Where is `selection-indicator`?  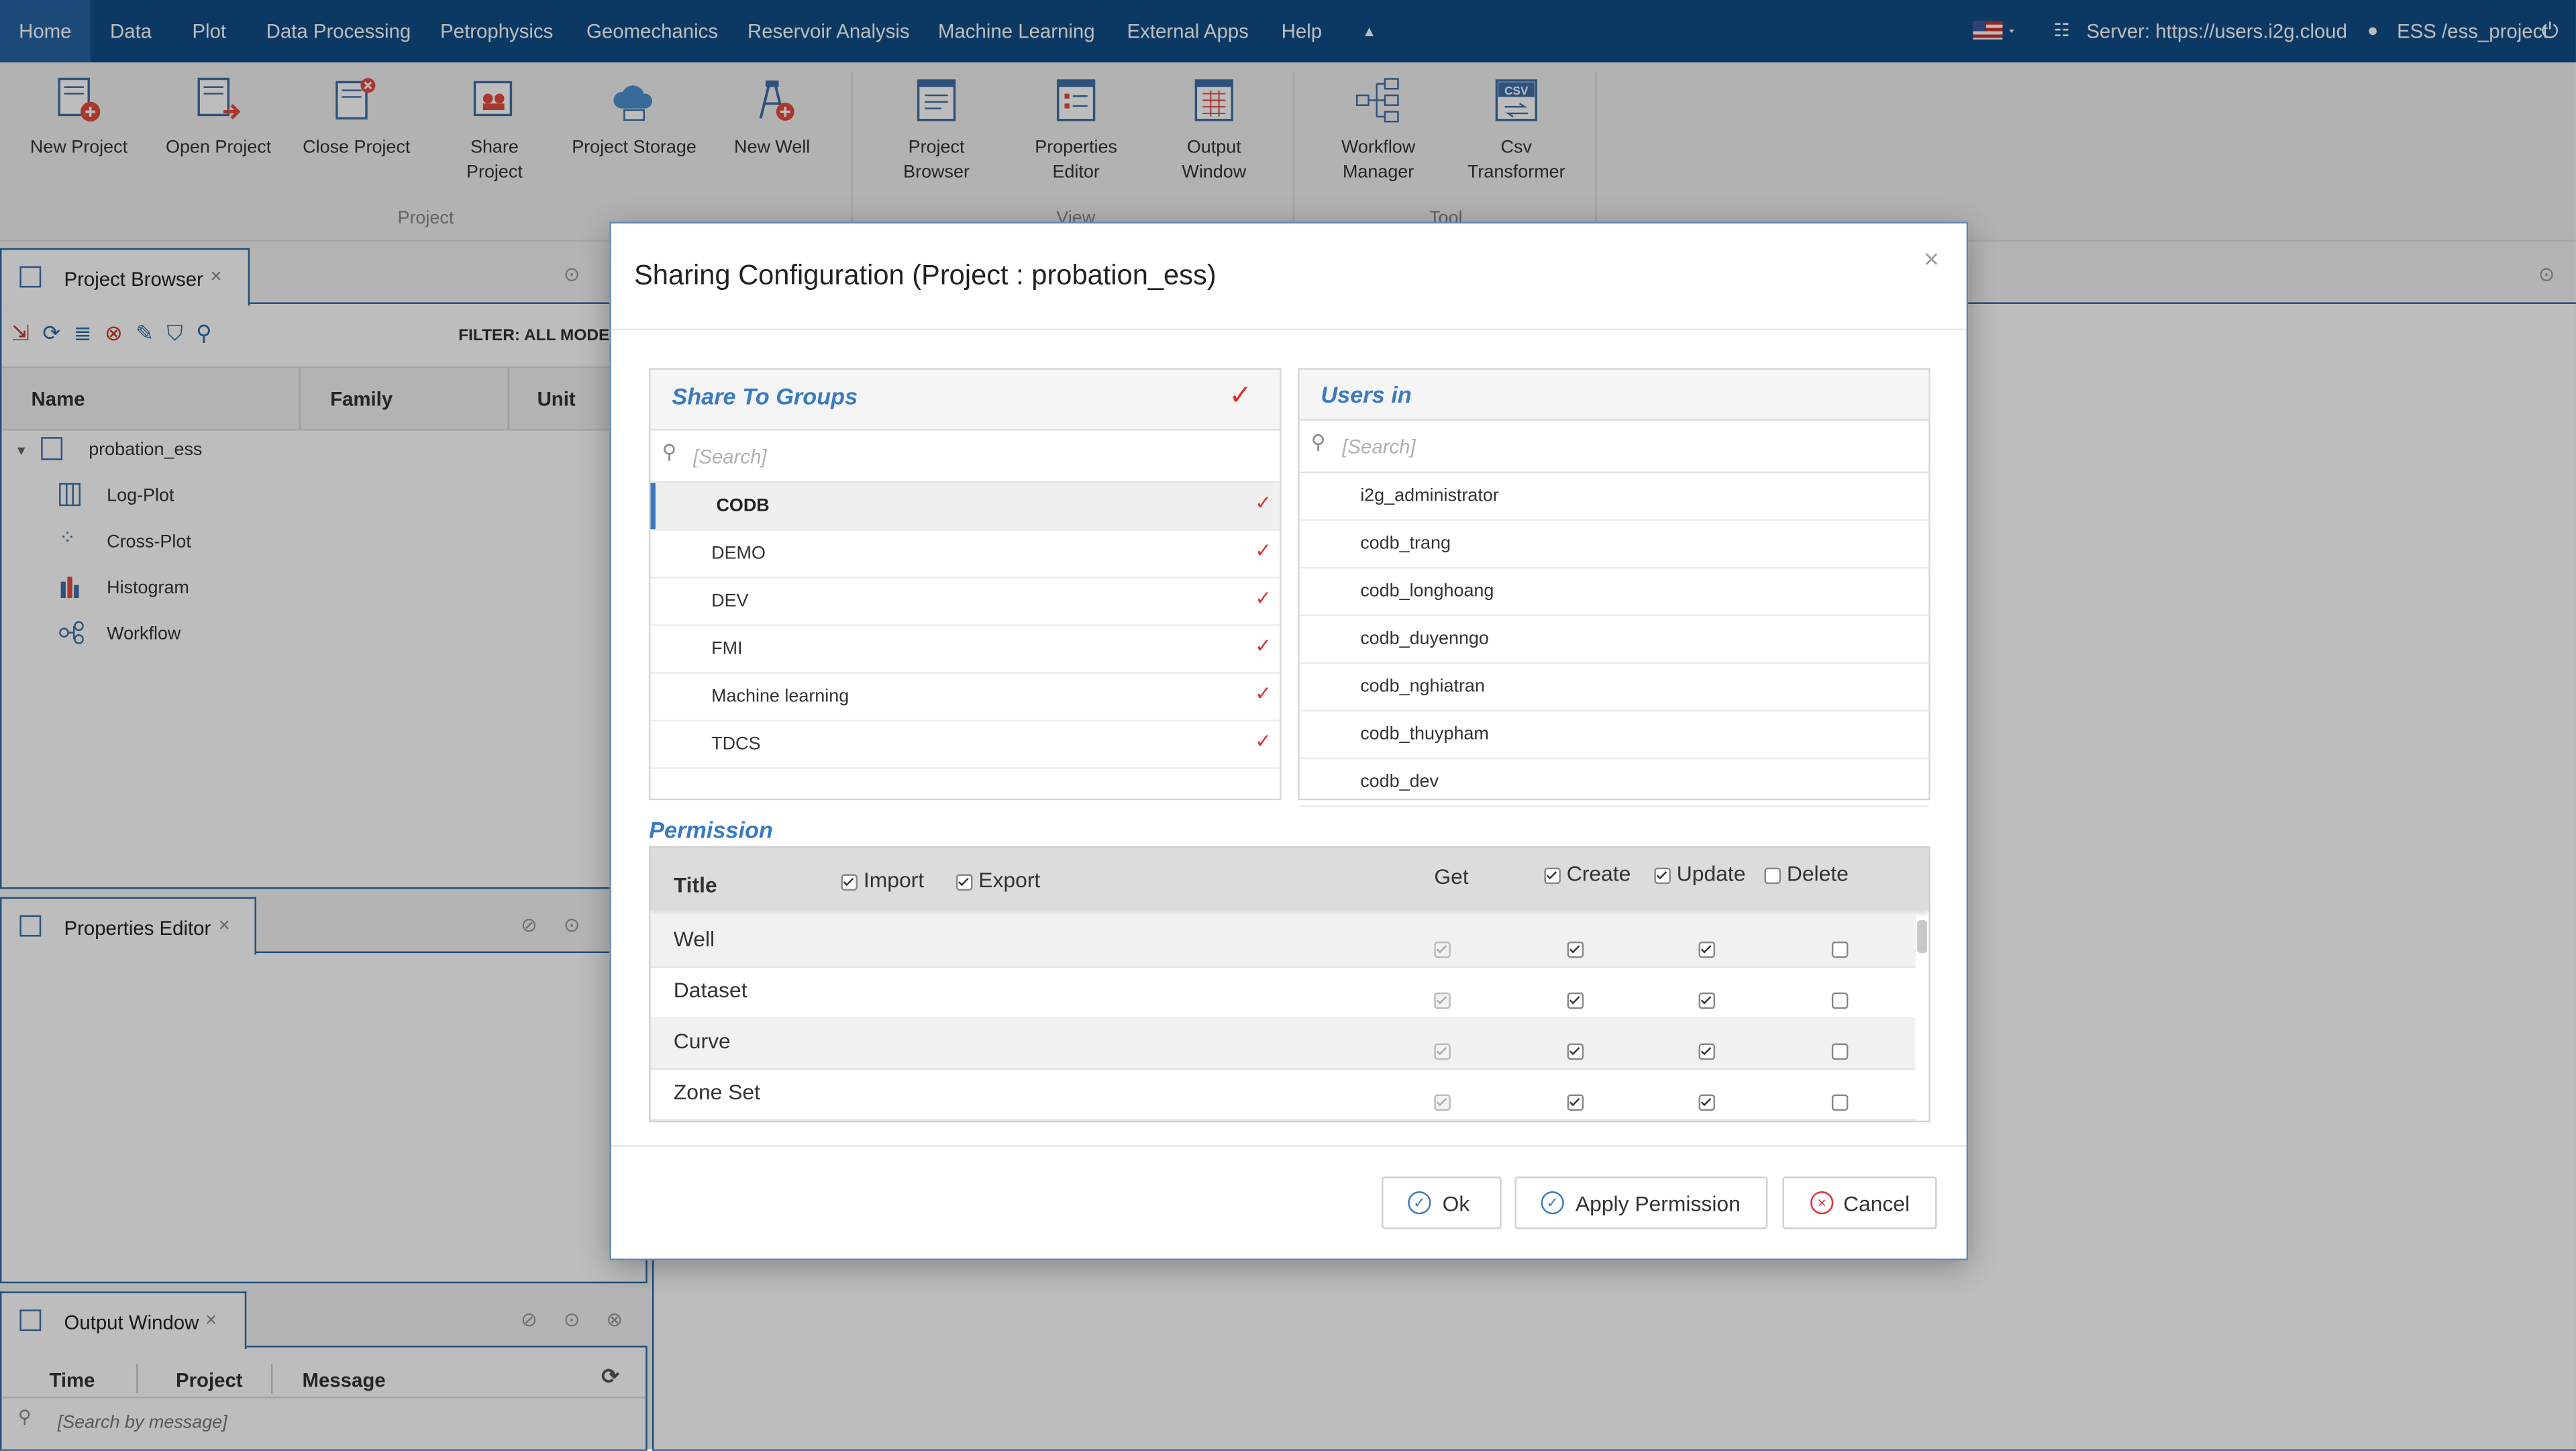
selection-indicator is located at coordinates (653, 506).